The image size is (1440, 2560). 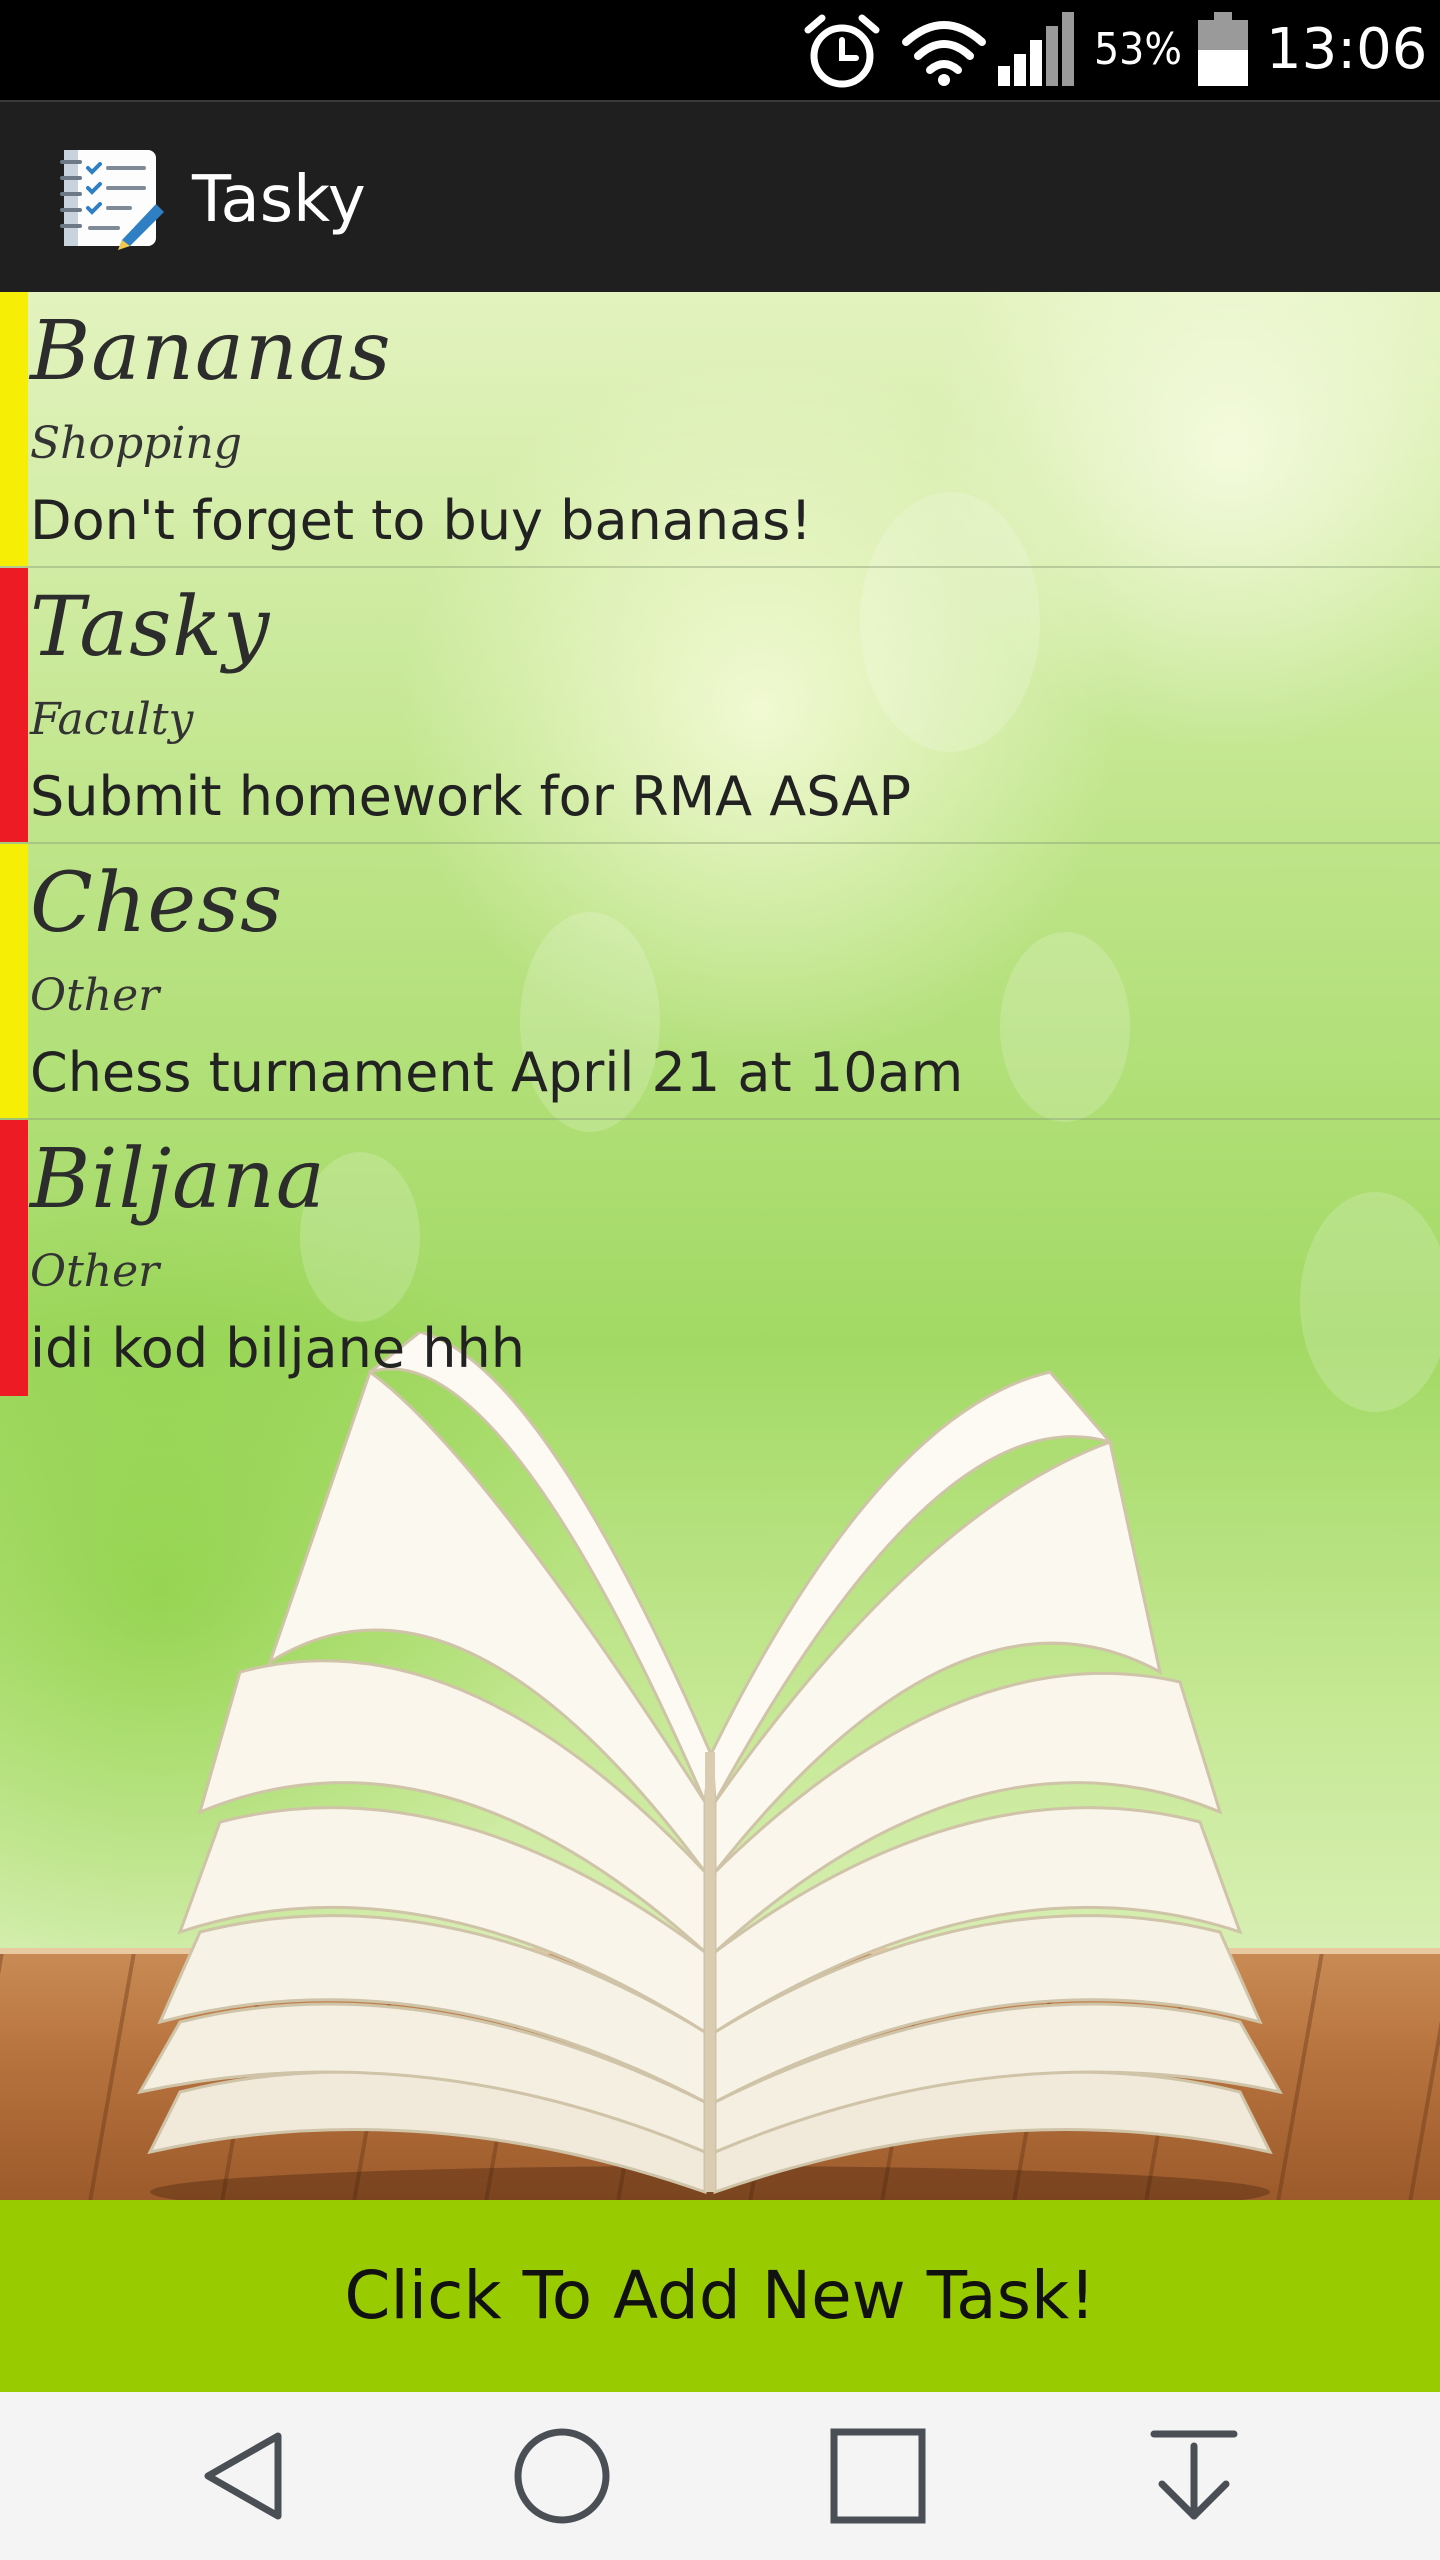 I want to click on task-item: Biljana Other idi kod biljane hhh, so click(x=720, y=1258).